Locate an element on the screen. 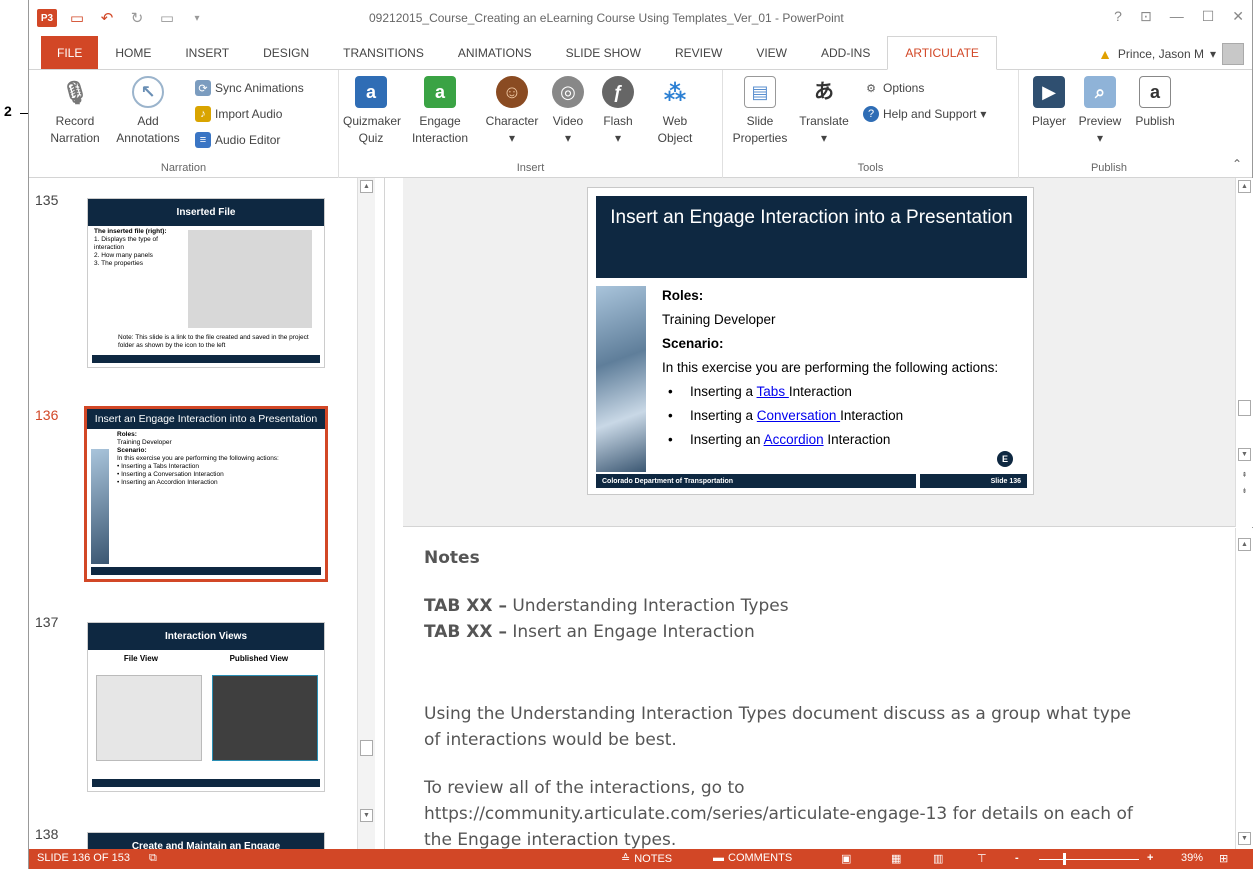 Image resolution: width=1253 pixels, height=869 pixels. help-and-support-label: Help and Support is located at coordinates (930, 114).